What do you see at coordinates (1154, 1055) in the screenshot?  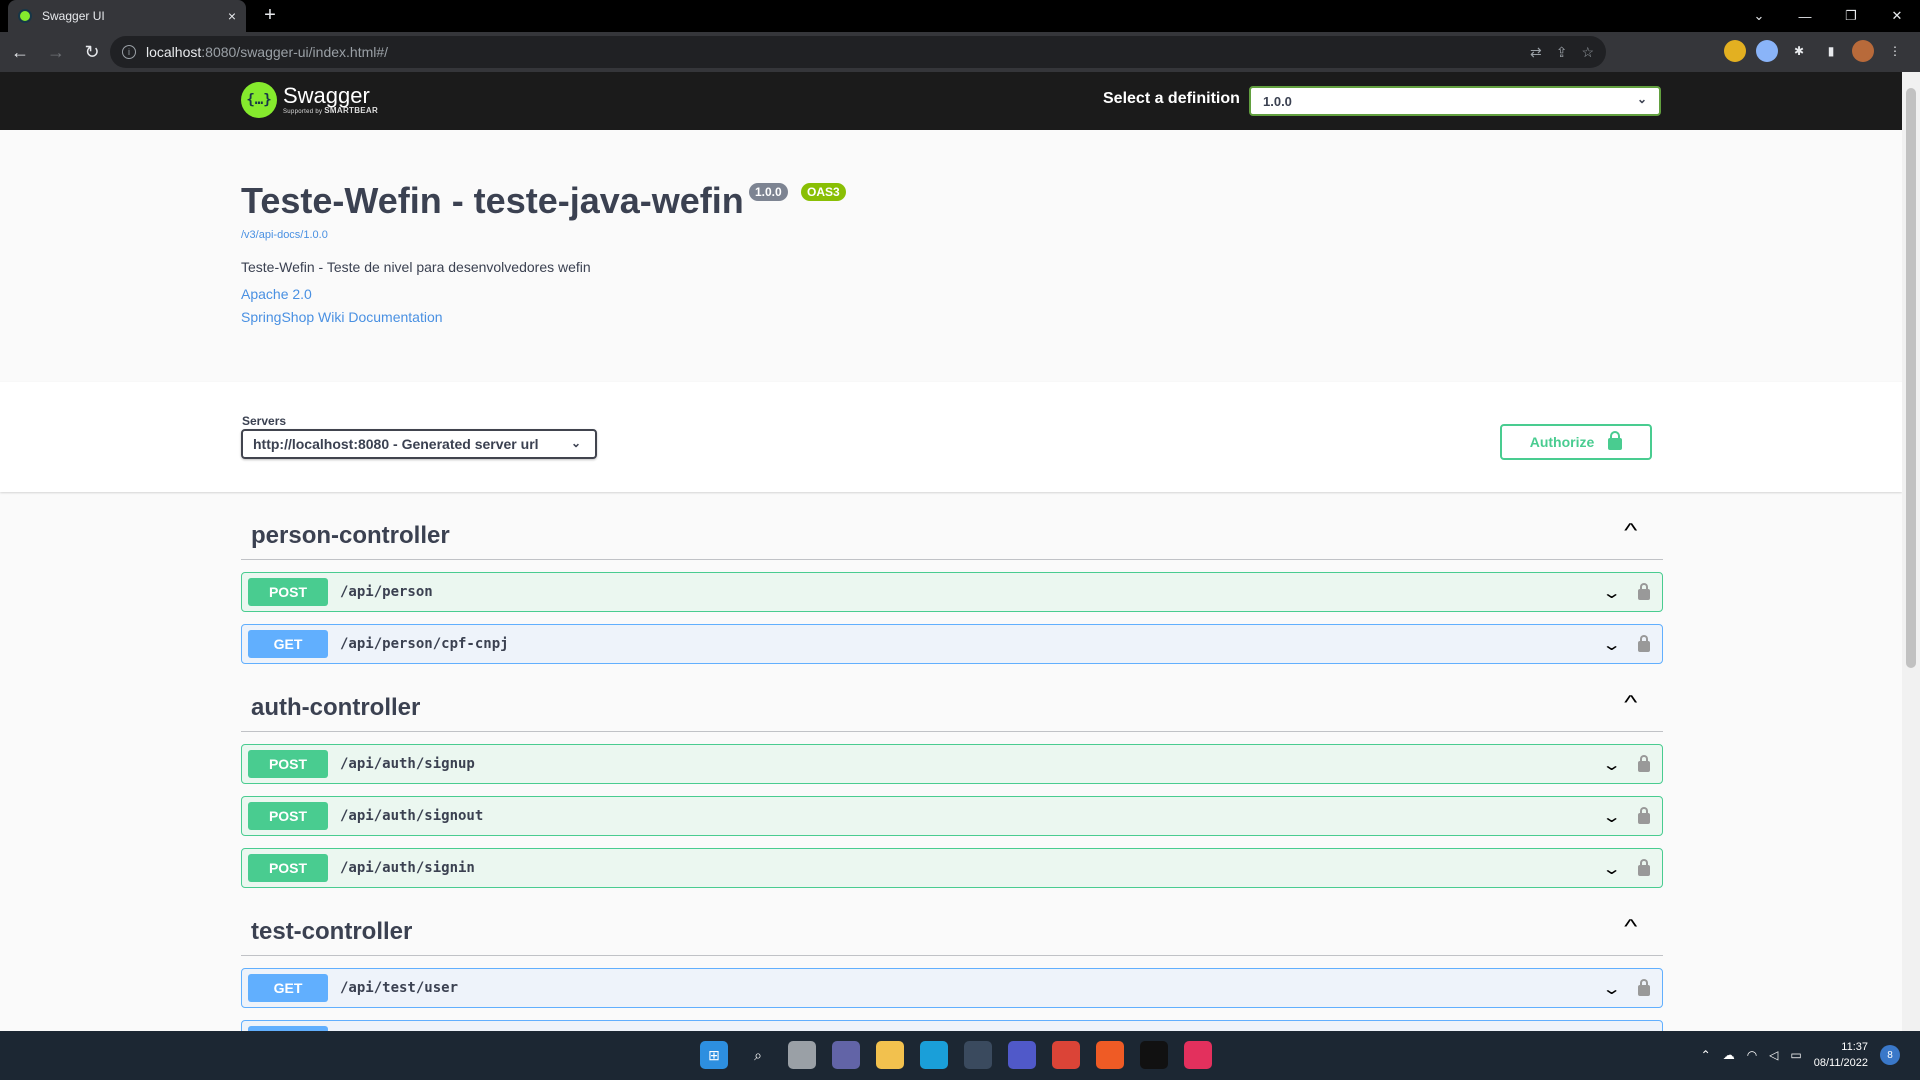 I see `terminal-icon` at bounding box center [1154, 1055].